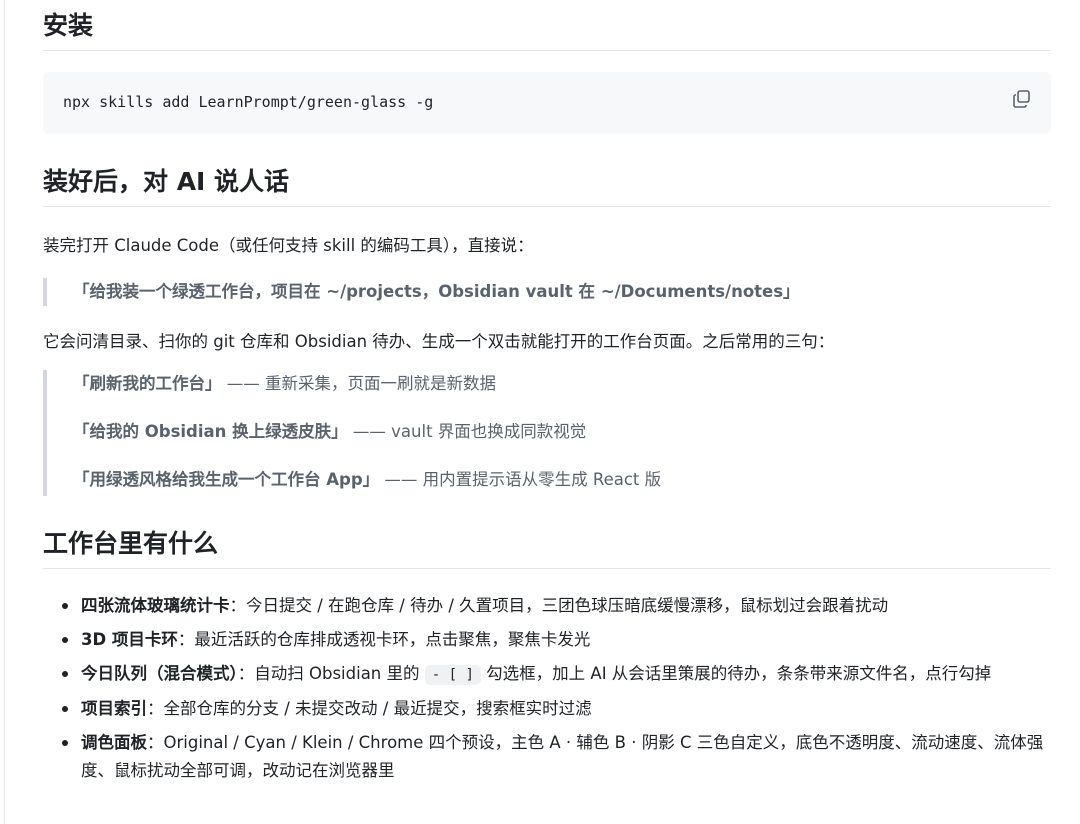 The image size is (1080, 824). What do you see at coordinates (4, 412) in the screenshot?
I see `left-border` at bounding box center [4, 412].